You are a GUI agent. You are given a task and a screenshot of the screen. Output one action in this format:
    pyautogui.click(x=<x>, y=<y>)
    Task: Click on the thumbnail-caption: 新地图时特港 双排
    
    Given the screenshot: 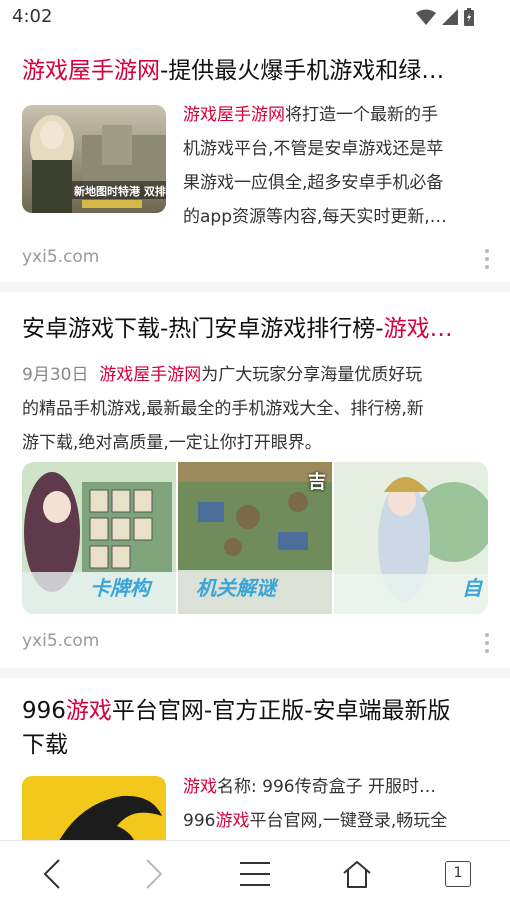 What is the action you would take?
    pyautogui.click(x=120, y=191)
    